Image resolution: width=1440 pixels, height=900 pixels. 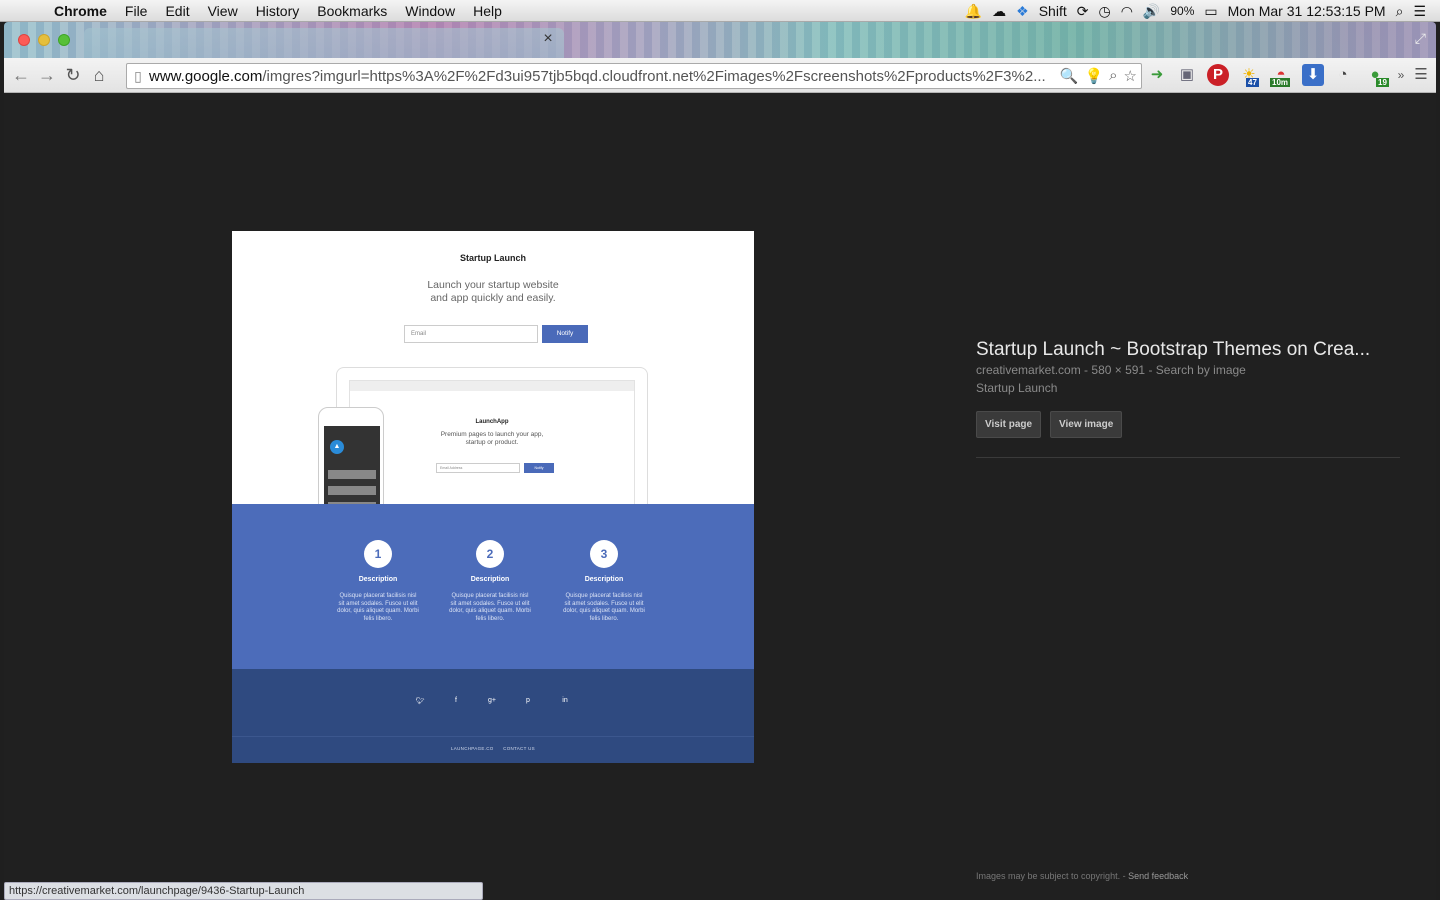 What do you see at coordinates (493, 736) in the screenshot?
I see `footer-divider` at bounding box center [493, 736].